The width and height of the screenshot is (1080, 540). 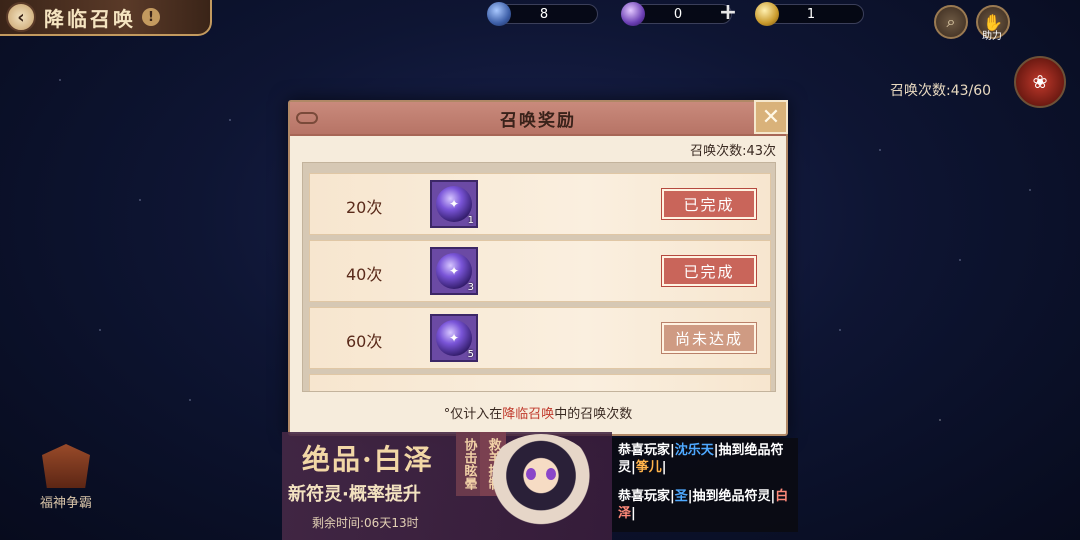 What do you see at coordinates (809, 14) in the screenshot?
I see `gold-coin-currency: 1` at bounding box center [809, 14].